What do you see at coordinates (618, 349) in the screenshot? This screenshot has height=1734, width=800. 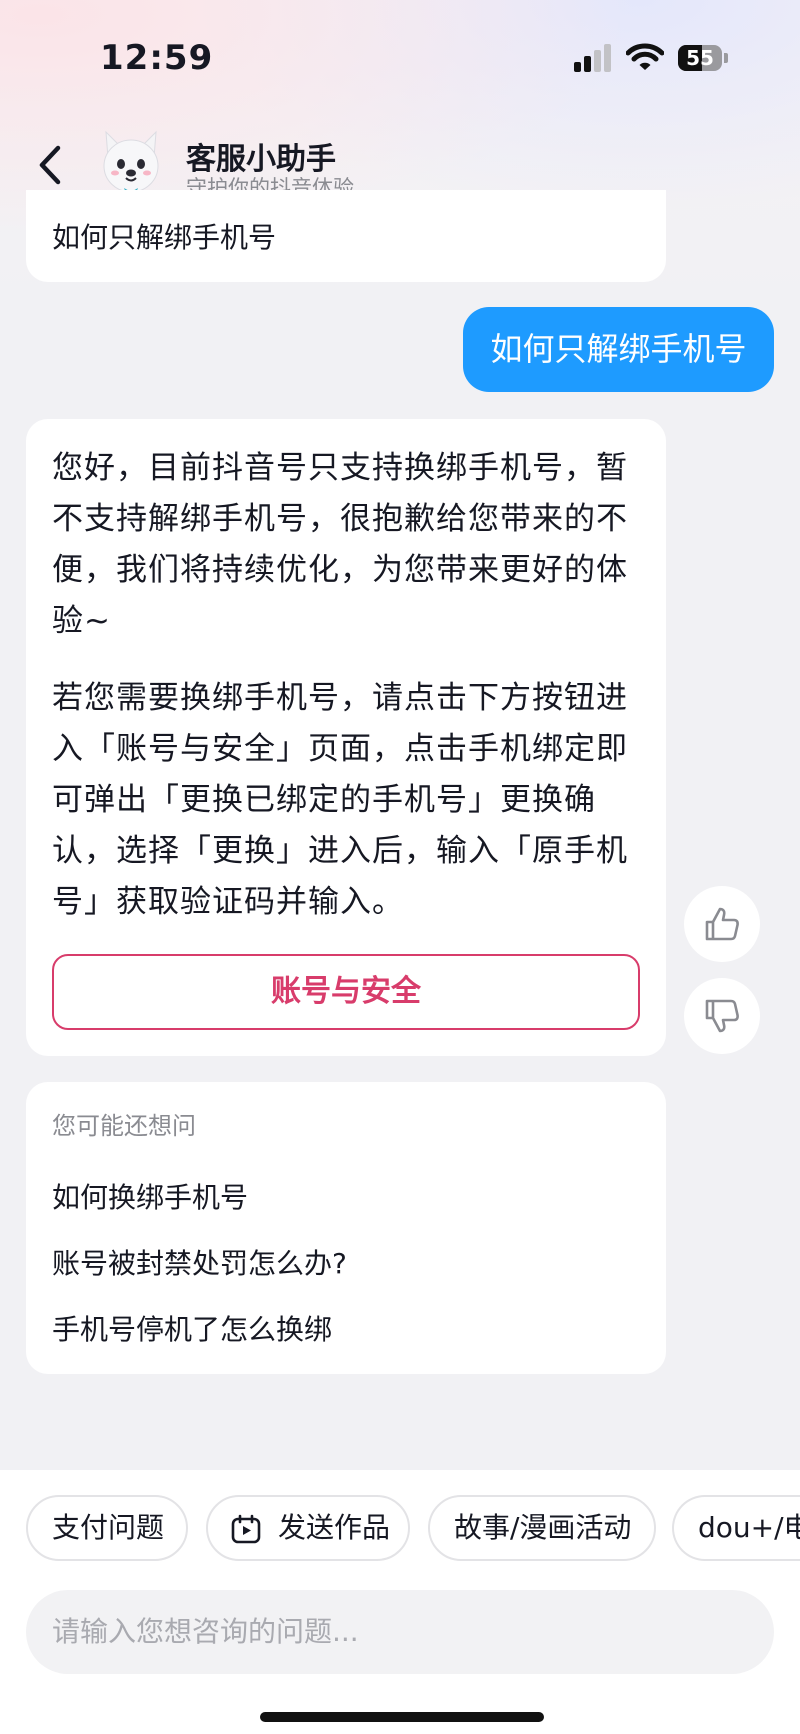 I see `user-message-bubble: 如何只解绑手机号` at bounding box center [618, 349].